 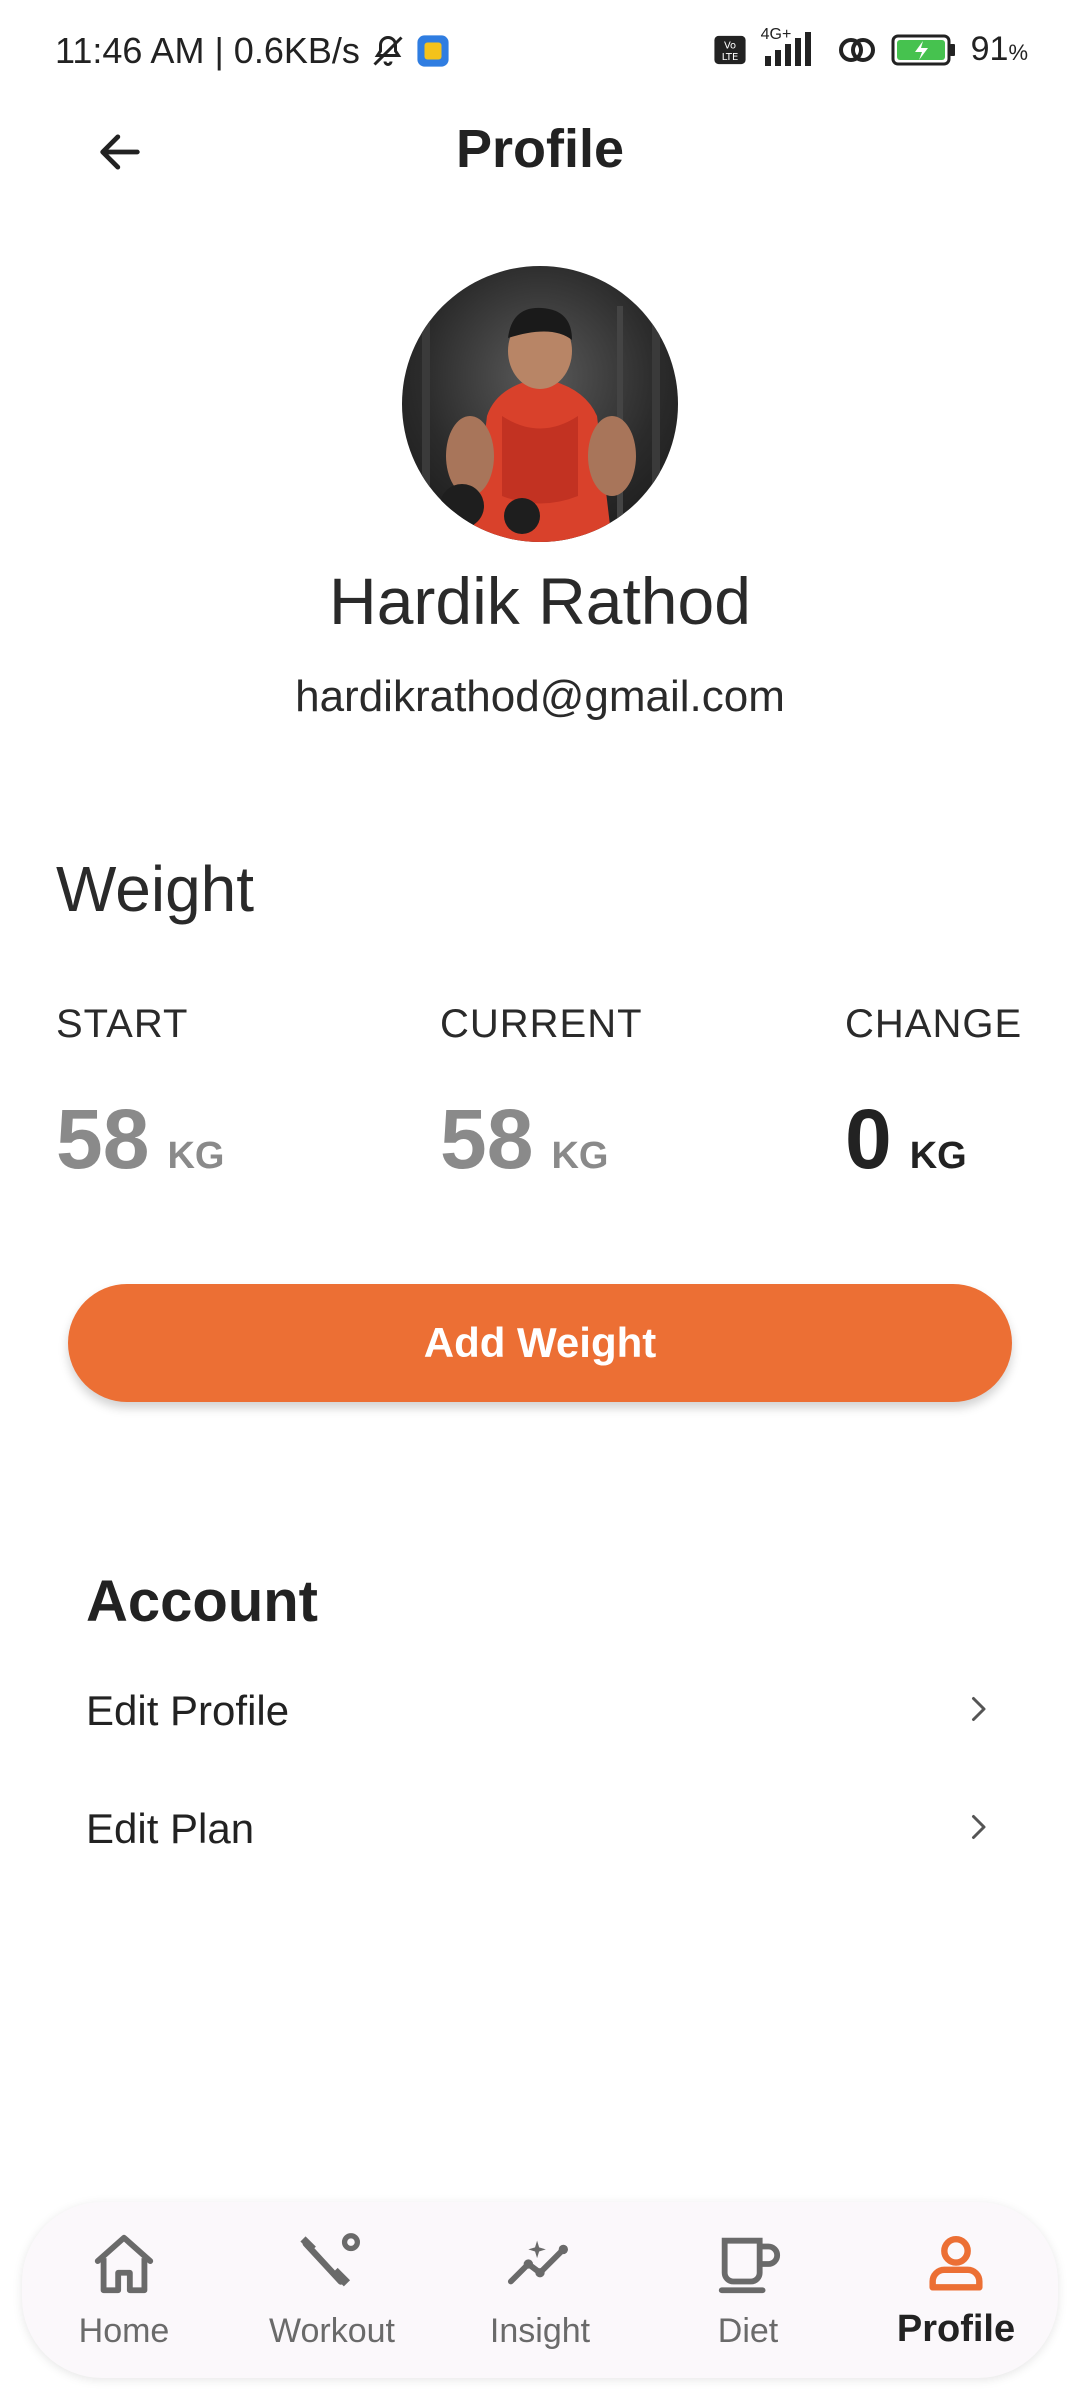 I want to click on weight-current-value: 58, so click(x=487, y=1139).